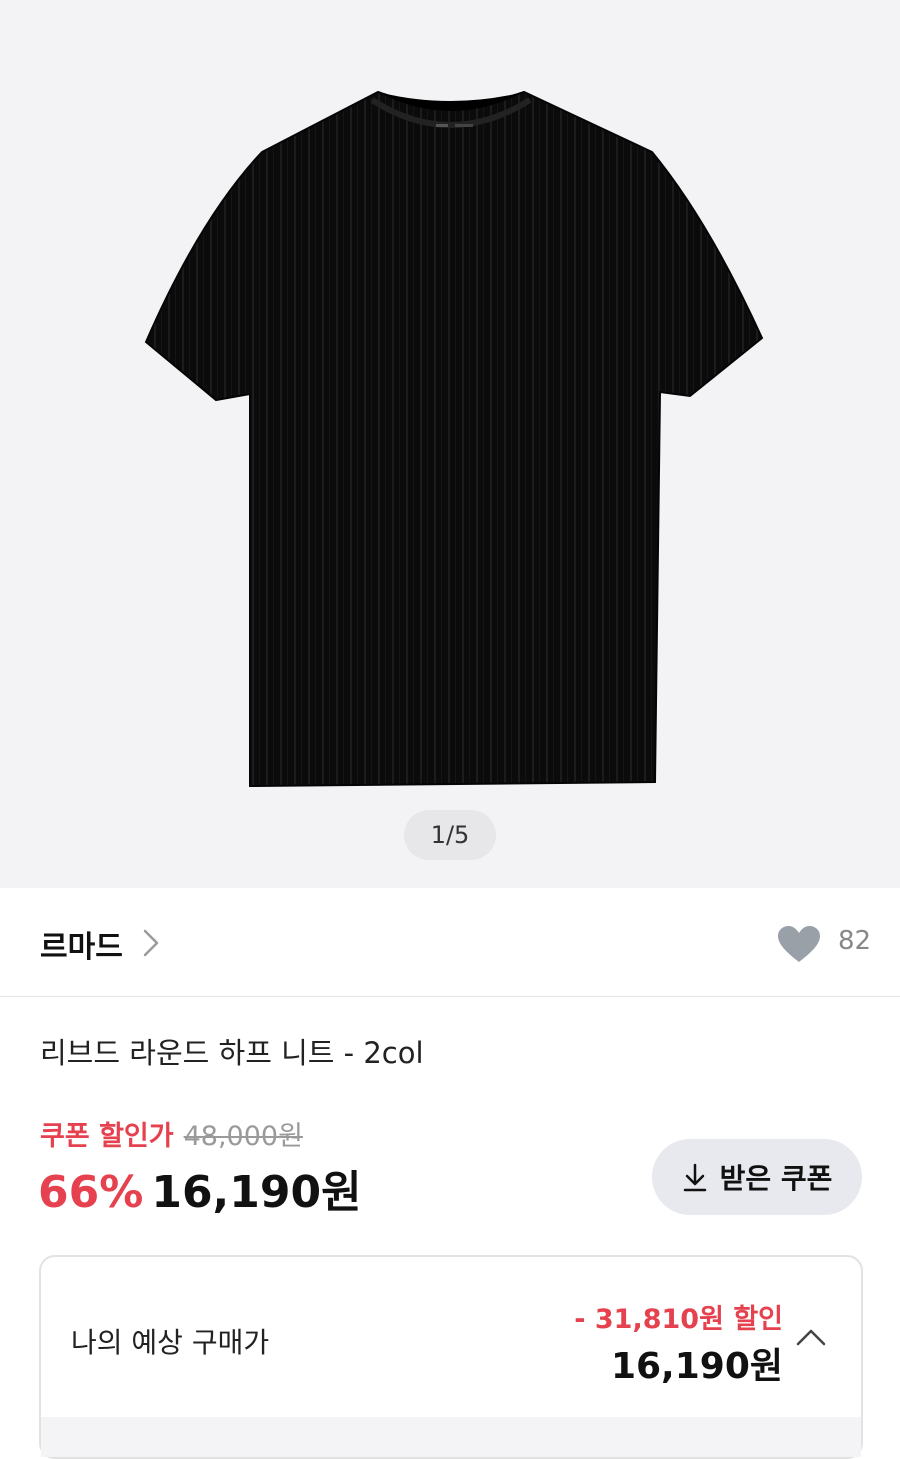  Describe the element at coordinates (151, 943) in the screenshot. I see `chevron-right-icon` at that location.